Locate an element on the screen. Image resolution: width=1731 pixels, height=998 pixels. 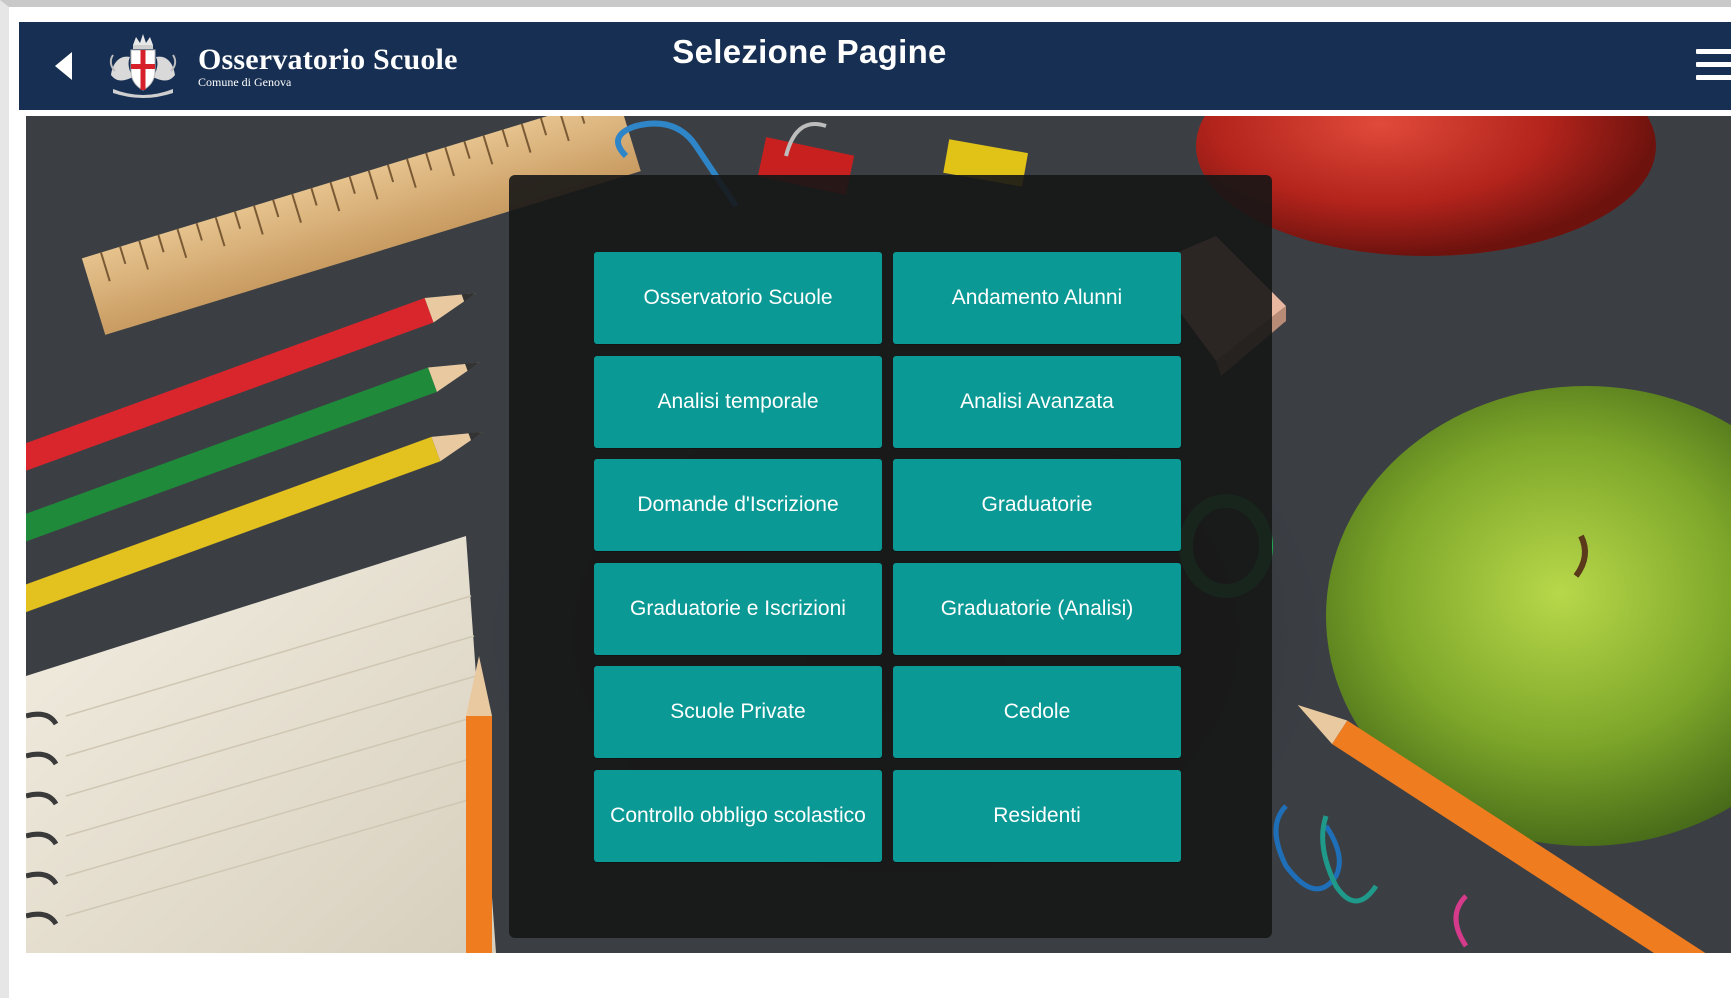
analisi-avanzata-button: Analisi Avanzata is located at coordinates (1037, 401).